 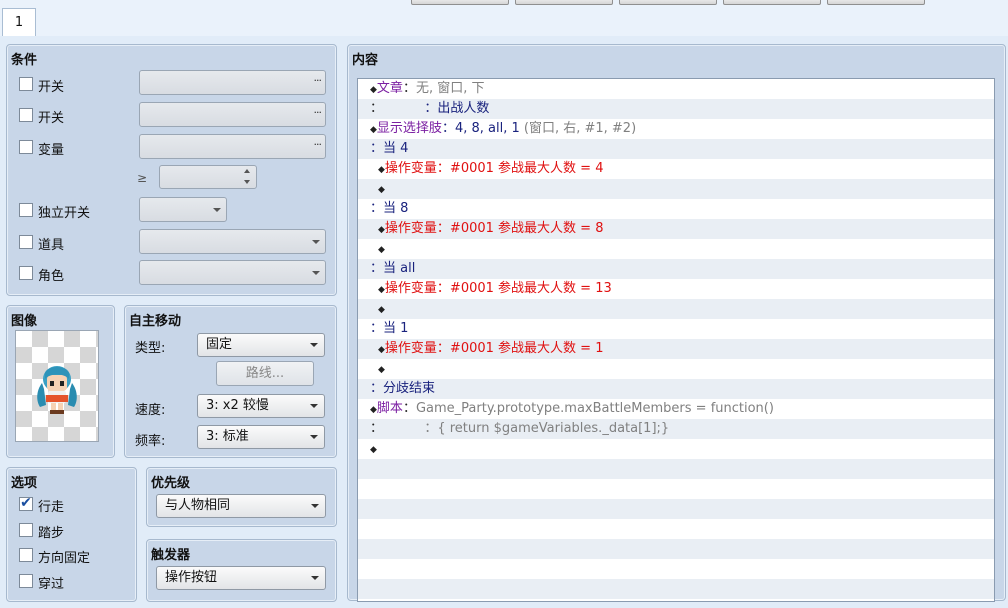 I want to click on conditions-panel: 条件 开关 ... 开关 ... 变量 ... ≥ 独立开关 道具 角色, so click(x=171, y=170).